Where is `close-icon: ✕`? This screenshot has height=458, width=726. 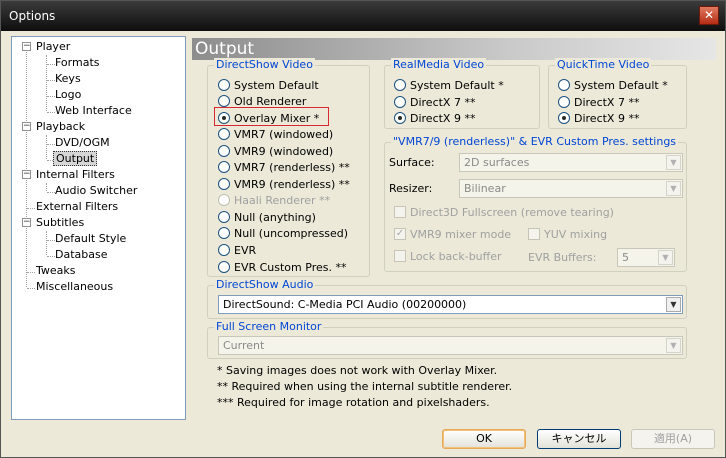
close-icon: ✕ is located at coordinates (709, 15).